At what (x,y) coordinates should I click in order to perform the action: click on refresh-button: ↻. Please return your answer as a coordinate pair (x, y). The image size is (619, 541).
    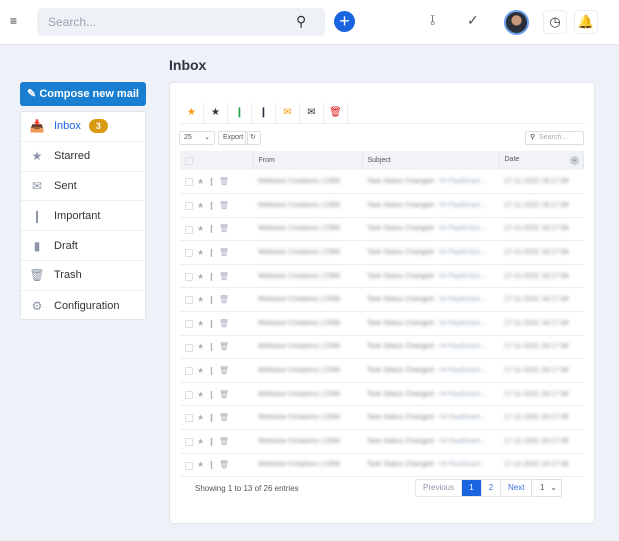
    Looking at the image, I should click on (253, 138).